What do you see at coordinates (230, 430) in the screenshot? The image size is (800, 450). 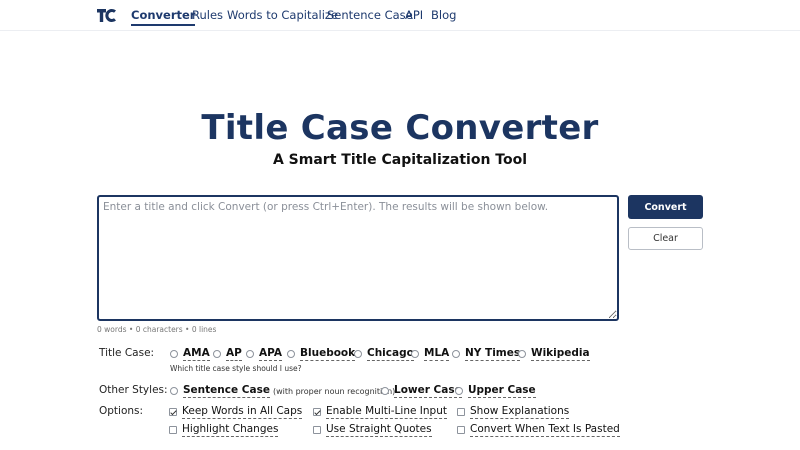 I see `option-highlight-changes-label: Highlight Changes` at bounding box center [230, 430].